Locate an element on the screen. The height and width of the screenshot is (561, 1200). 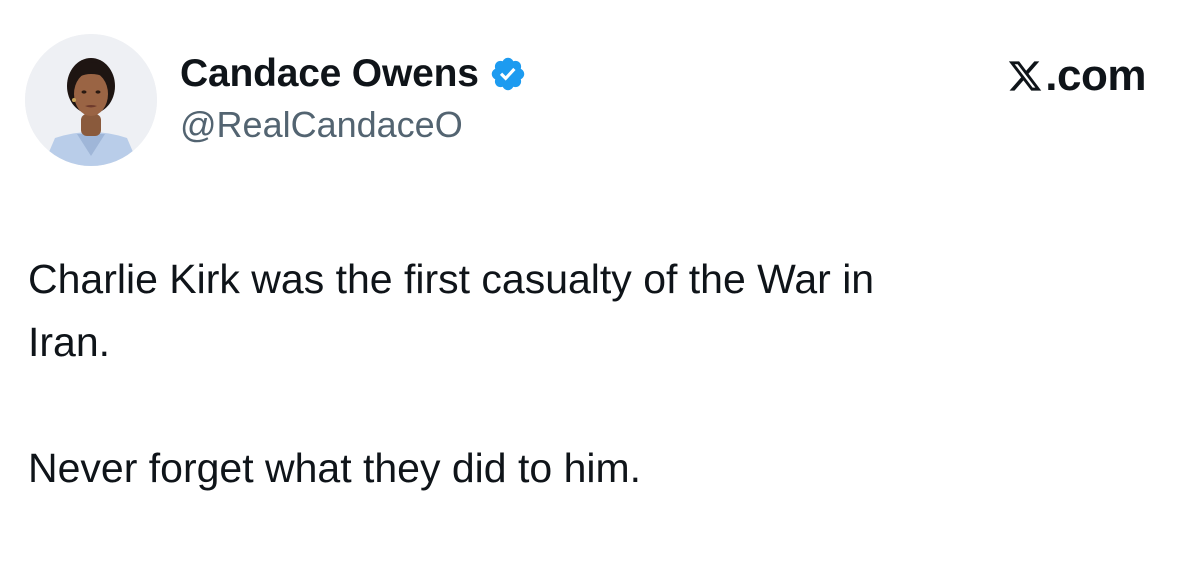
author-block: Candace Owens @RealCandaceO is located at coordinates (353, 98).